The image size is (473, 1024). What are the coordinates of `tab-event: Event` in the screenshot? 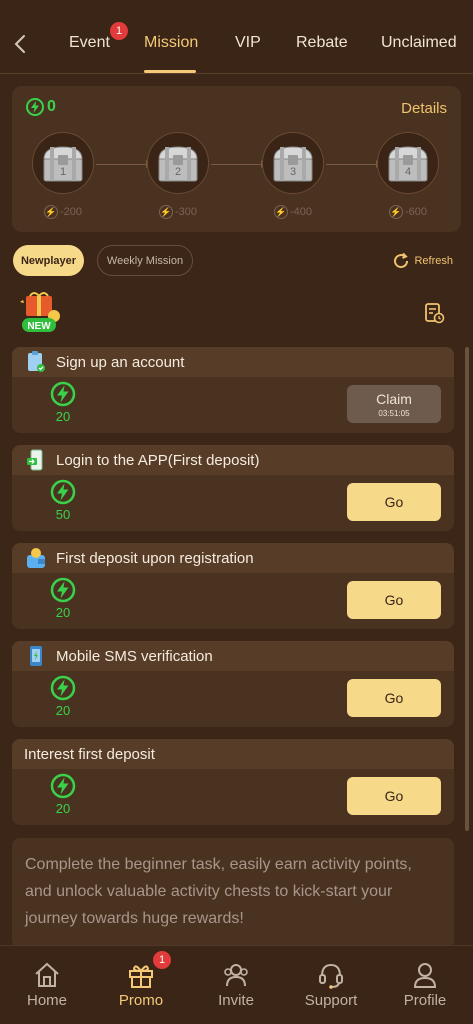 It's located at (89, 43).